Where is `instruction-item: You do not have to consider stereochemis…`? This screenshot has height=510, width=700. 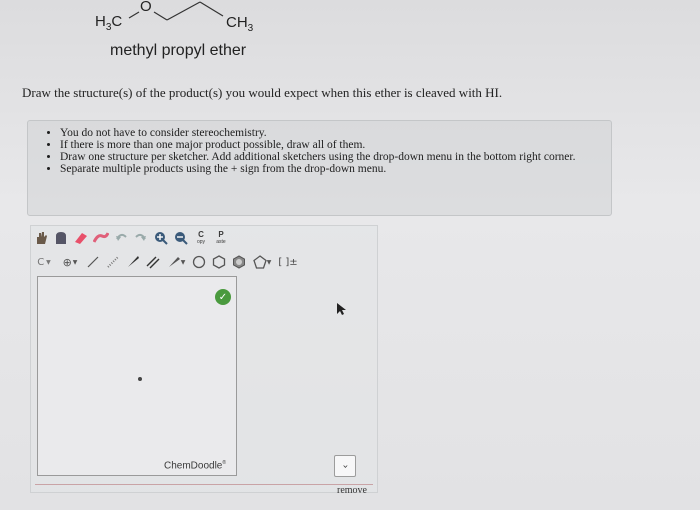 instruction-item: You do not have to consider stereochemis… is located at coordinates (330, 133).